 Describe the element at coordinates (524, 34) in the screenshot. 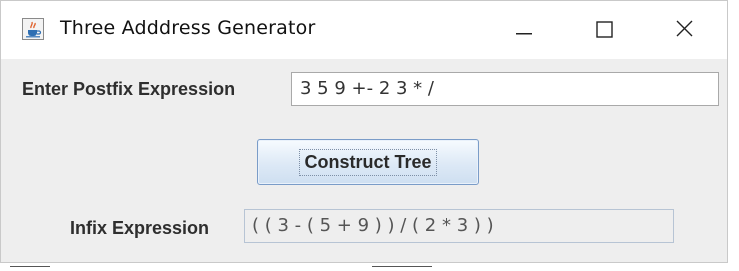

I see `minimize-icon` at that location.